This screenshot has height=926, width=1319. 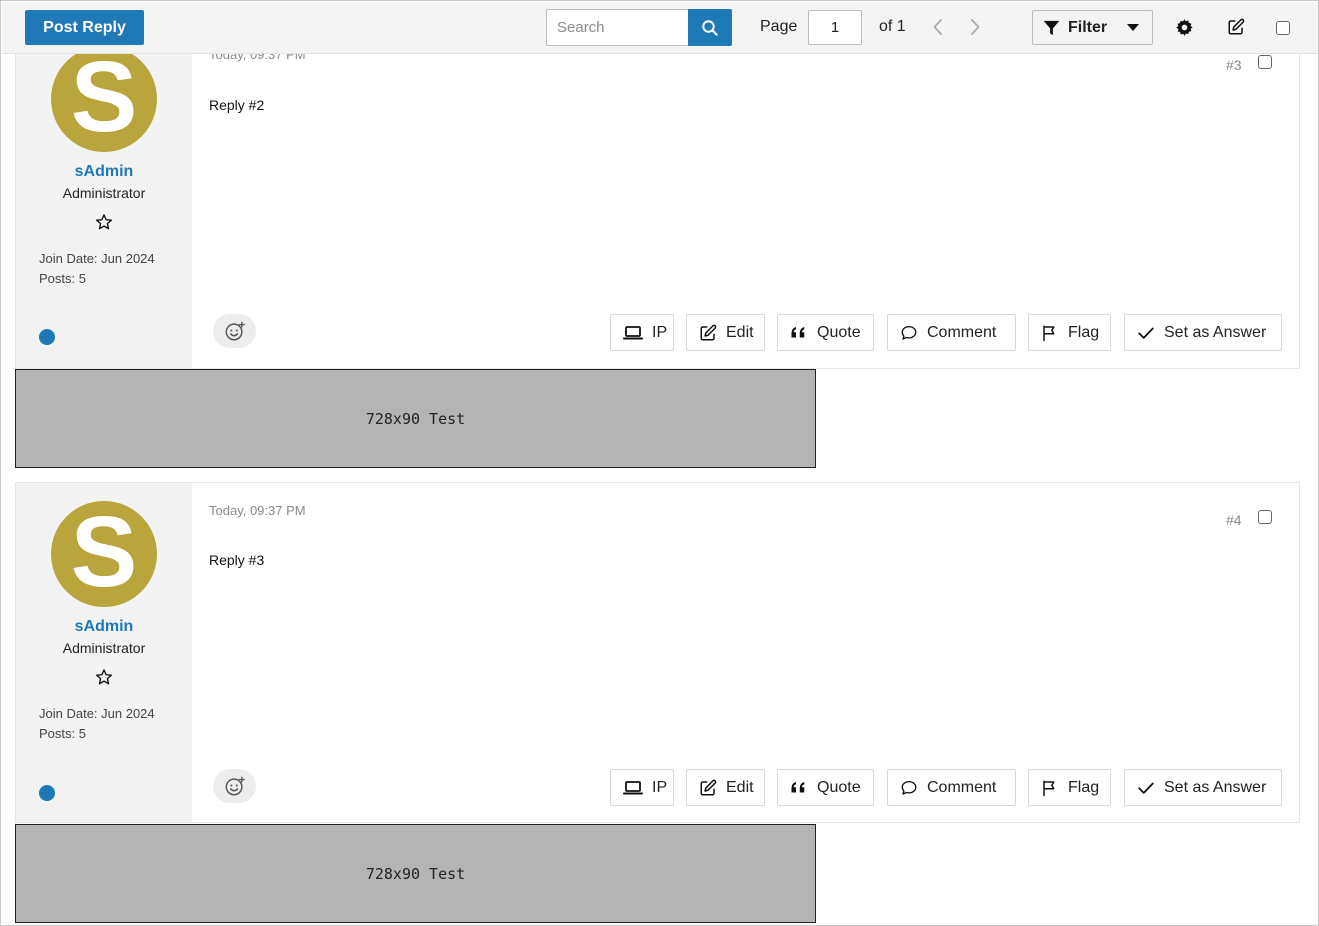 What do you see at coordinates (1051, 27) in the screenshot?
I see `funnel-icon` at bounding box center [1051, 27].